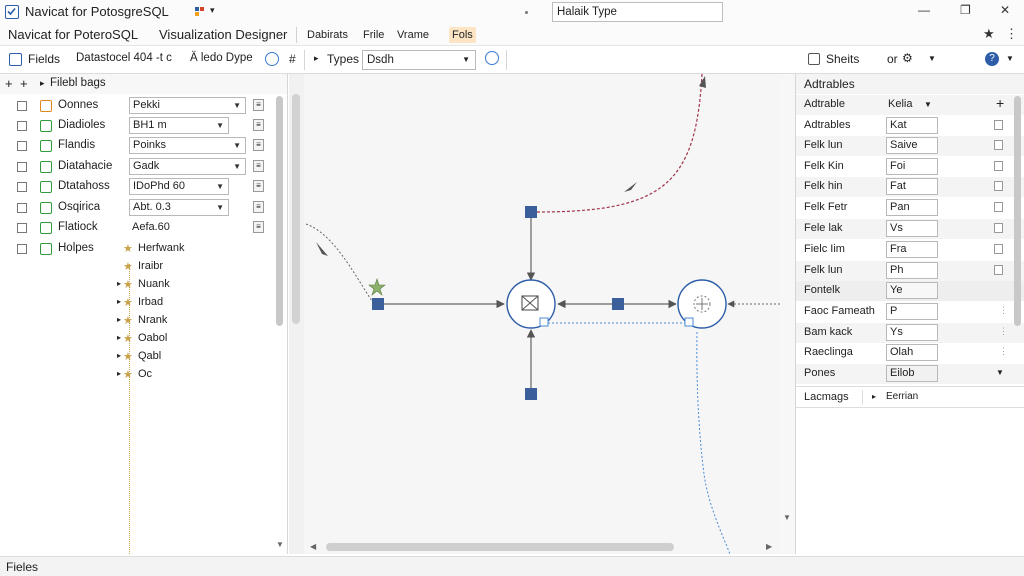  Describe the element at coordinates (187, 105) in the screenshot. I see `field-value-select: Pekki ▼` at that location.